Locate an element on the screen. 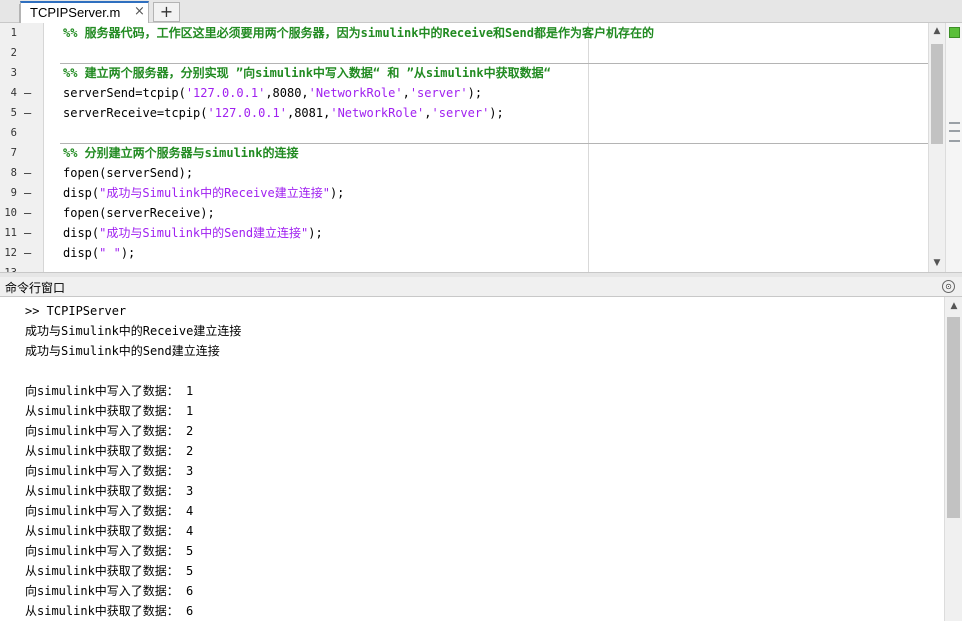  line-number: 6 is located at coordinates (13, 133).